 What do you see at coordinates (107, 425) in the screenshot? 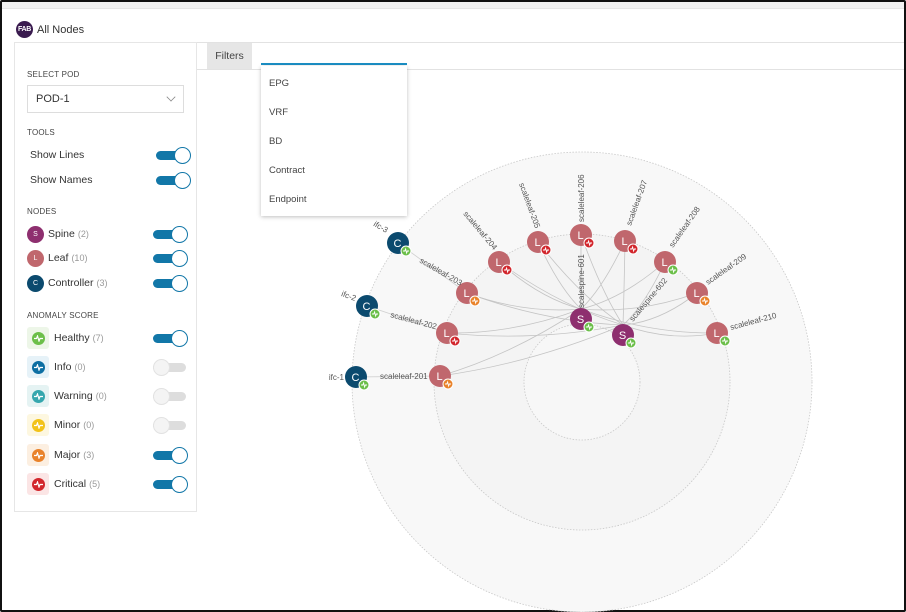
I see `anomaly-filter-minor: Minor (0)` at bounding box center [107, 425].